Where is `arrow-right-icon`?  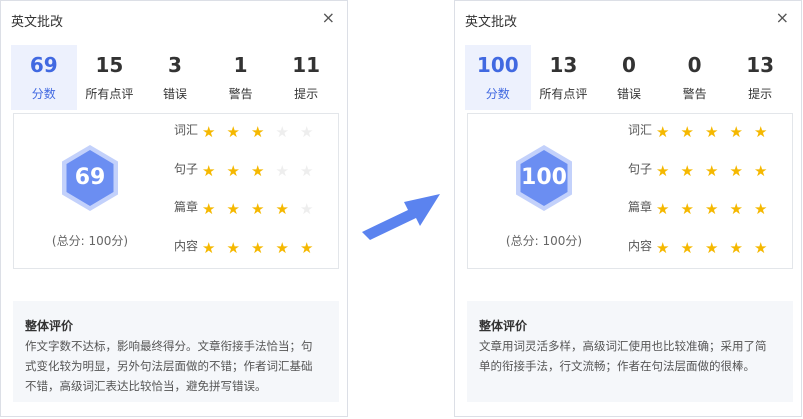
arrow-right-icon is located at coordinates (401, 217).